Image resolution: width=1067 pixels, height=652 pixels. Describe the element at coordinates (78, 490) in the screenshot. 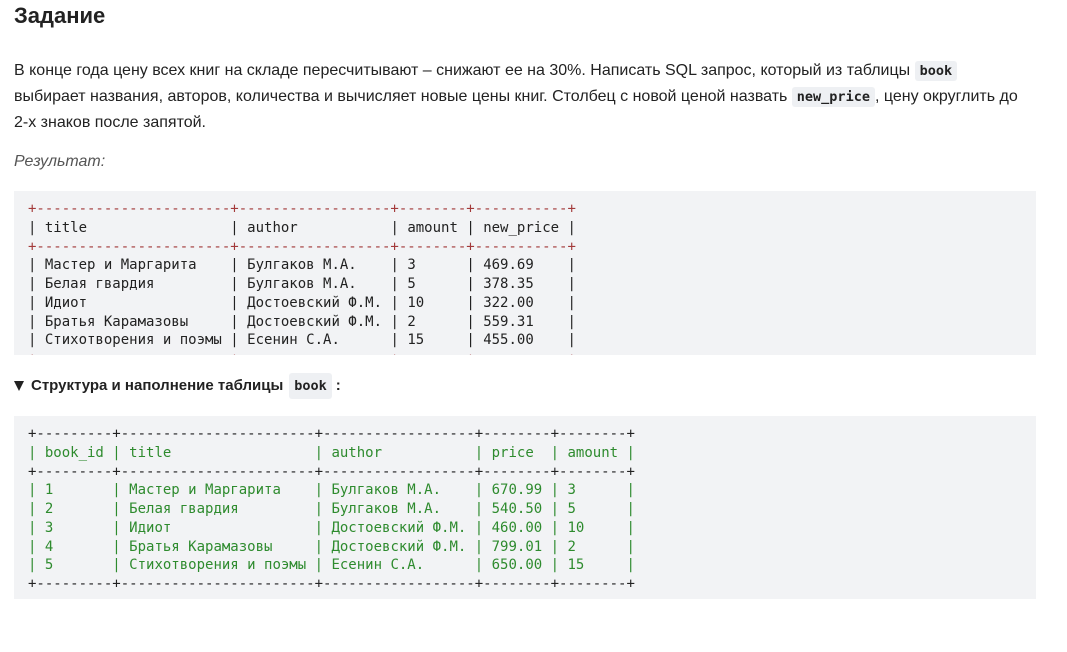

I see `source-table-cell: 1` at that location.